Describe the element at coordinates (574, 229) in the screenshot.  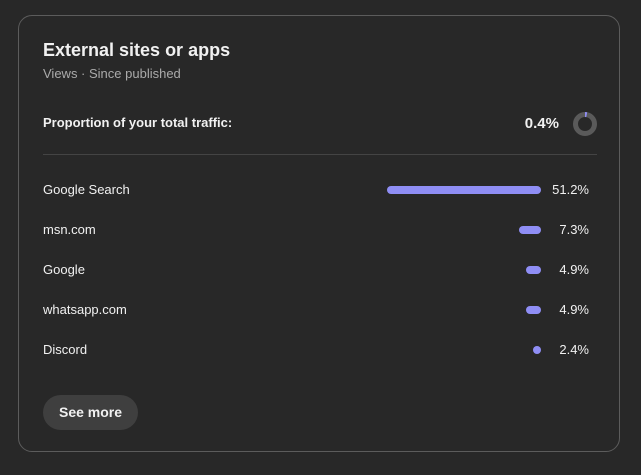
I see `source-percent: 7.3%` at that location.